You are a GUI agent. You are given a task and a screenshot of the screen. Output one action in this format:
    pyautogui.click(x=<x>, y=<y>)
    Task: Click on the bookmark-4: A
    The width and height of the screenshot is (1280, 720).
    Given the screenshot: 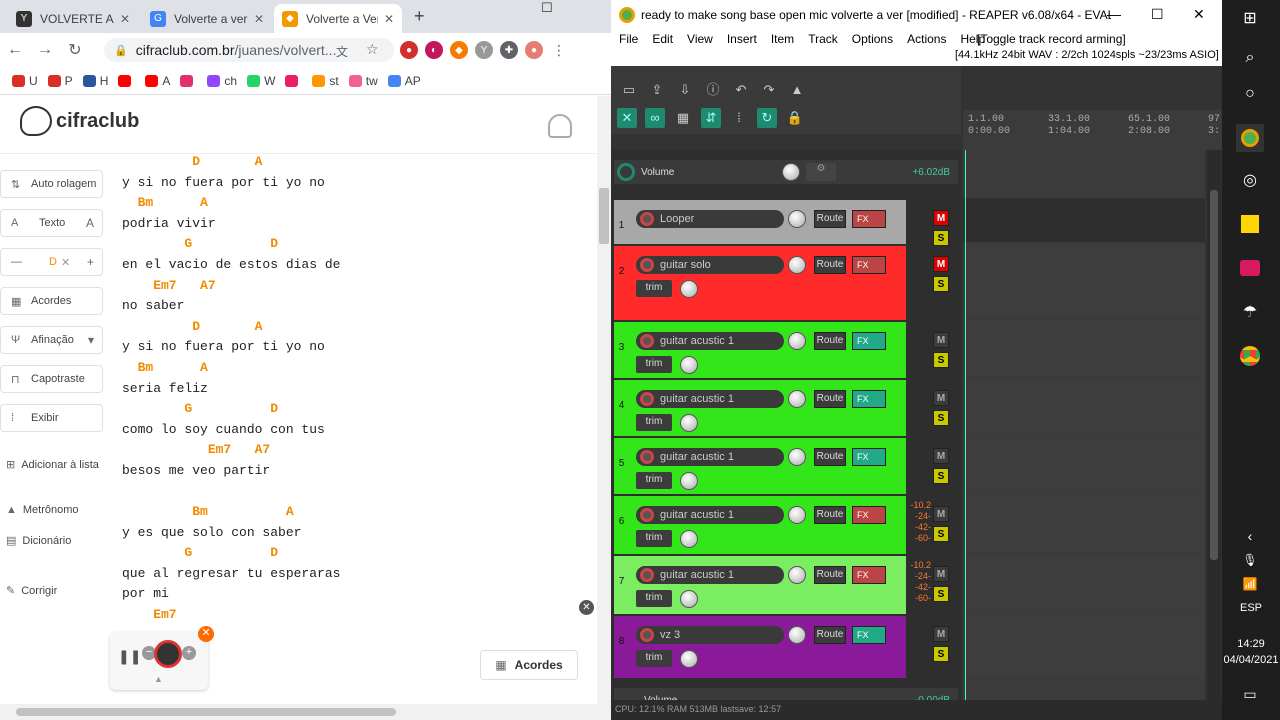 What is the action you would take?
    pyautogui.click(x=157, y=81)
    